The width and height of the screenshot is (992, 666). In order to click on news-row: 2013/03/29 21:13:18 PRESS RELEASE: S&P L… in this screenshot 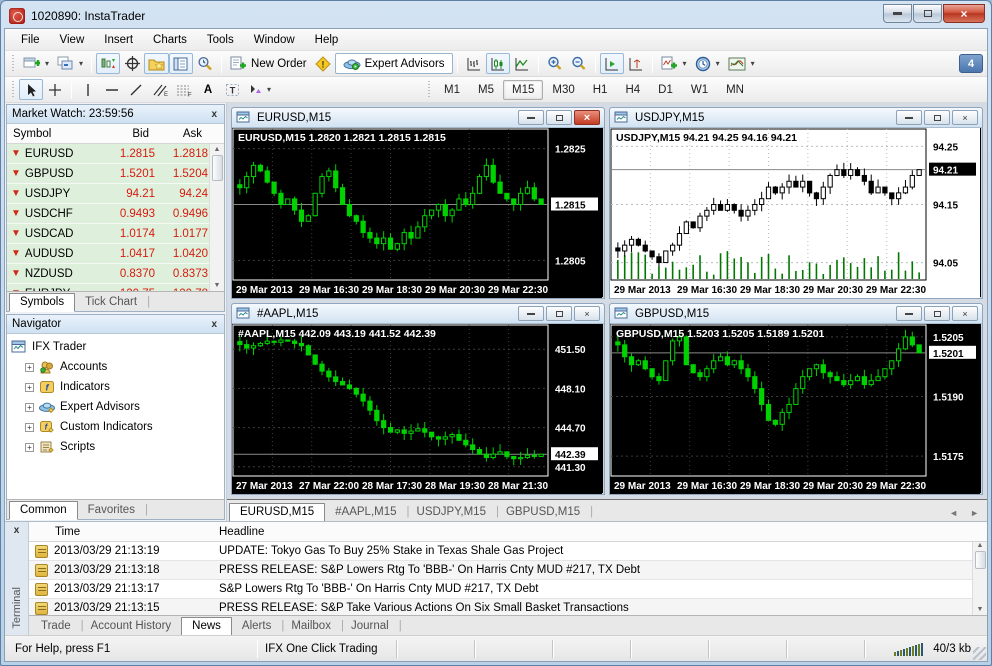, I will do `click(508, 570)`.